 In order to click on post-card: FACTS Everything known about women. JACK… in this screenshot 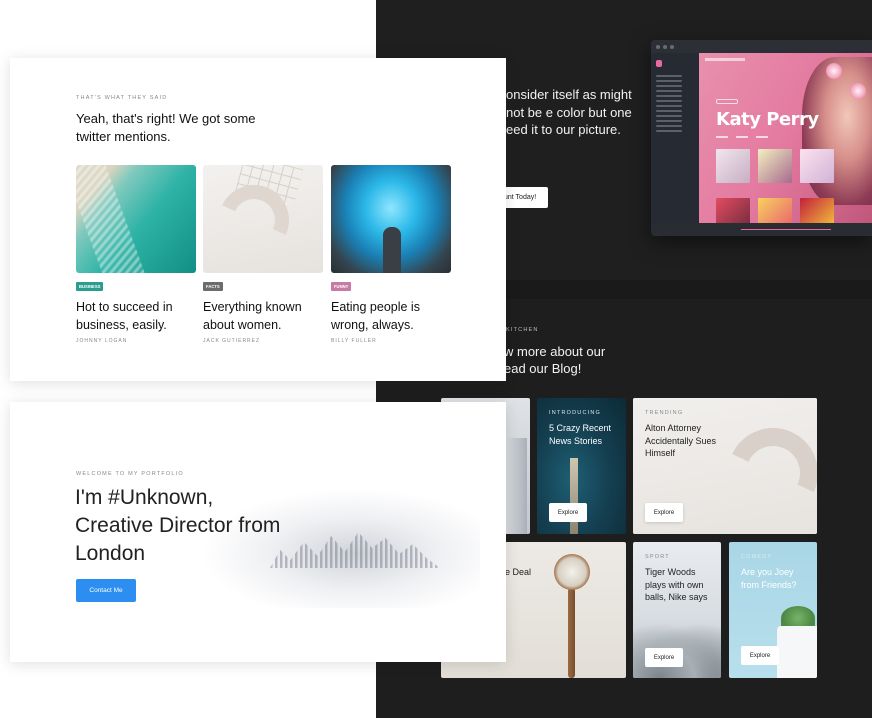, I will do `click(263, 254)`.